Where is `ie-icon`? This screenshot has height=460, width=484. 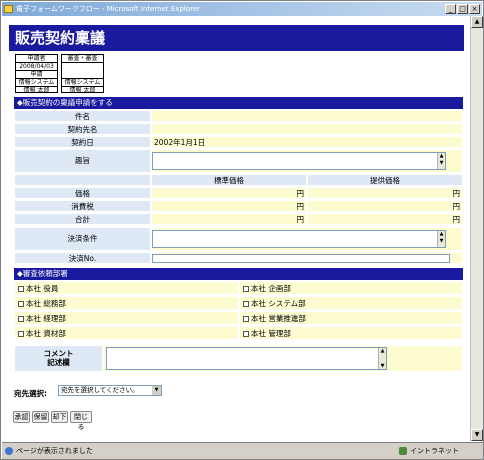 ie-icon is located at coordinates (8, 9).